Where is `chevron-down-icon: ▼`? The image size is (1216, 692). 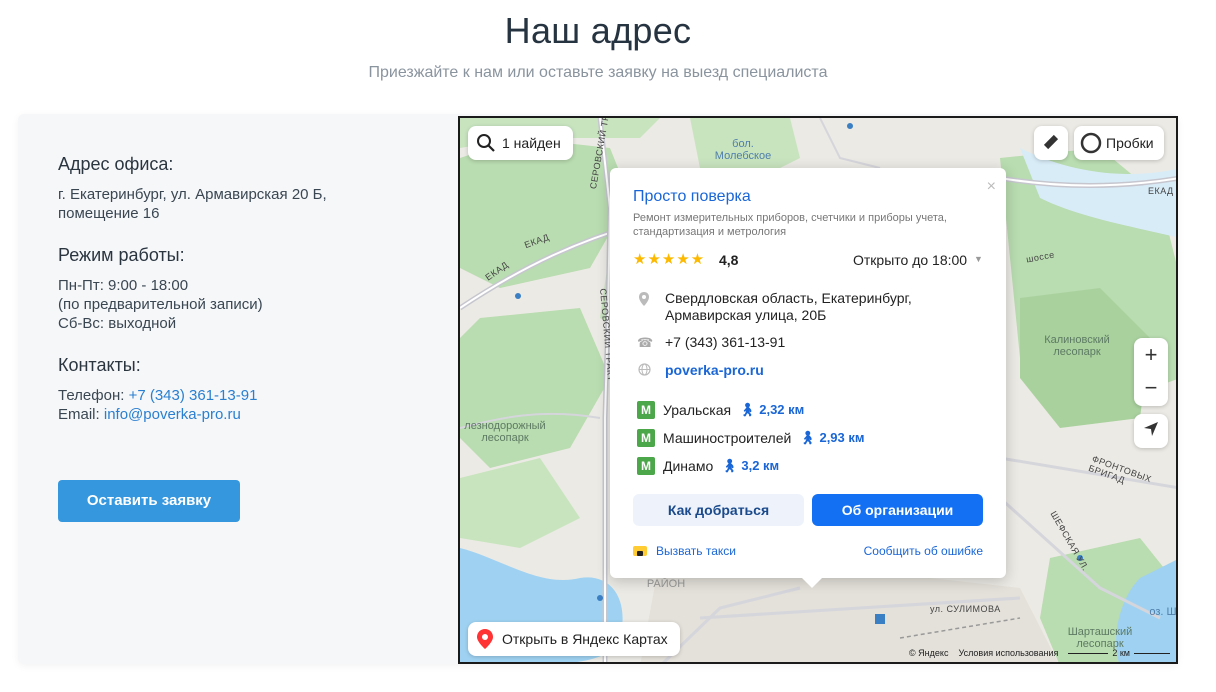 chevron-down-icon: ▼ is located at coordinates (978, 259).